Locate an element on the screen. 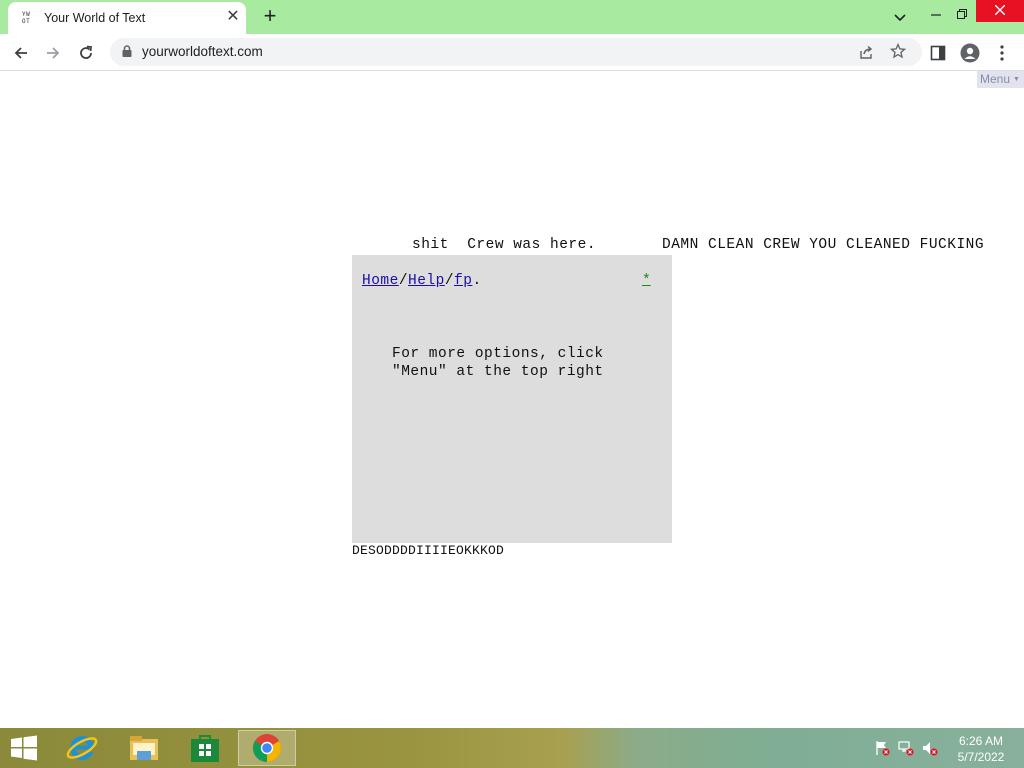 This screenshot has width=1024, height=768. close-icon is located at coordinates (1000, 10).